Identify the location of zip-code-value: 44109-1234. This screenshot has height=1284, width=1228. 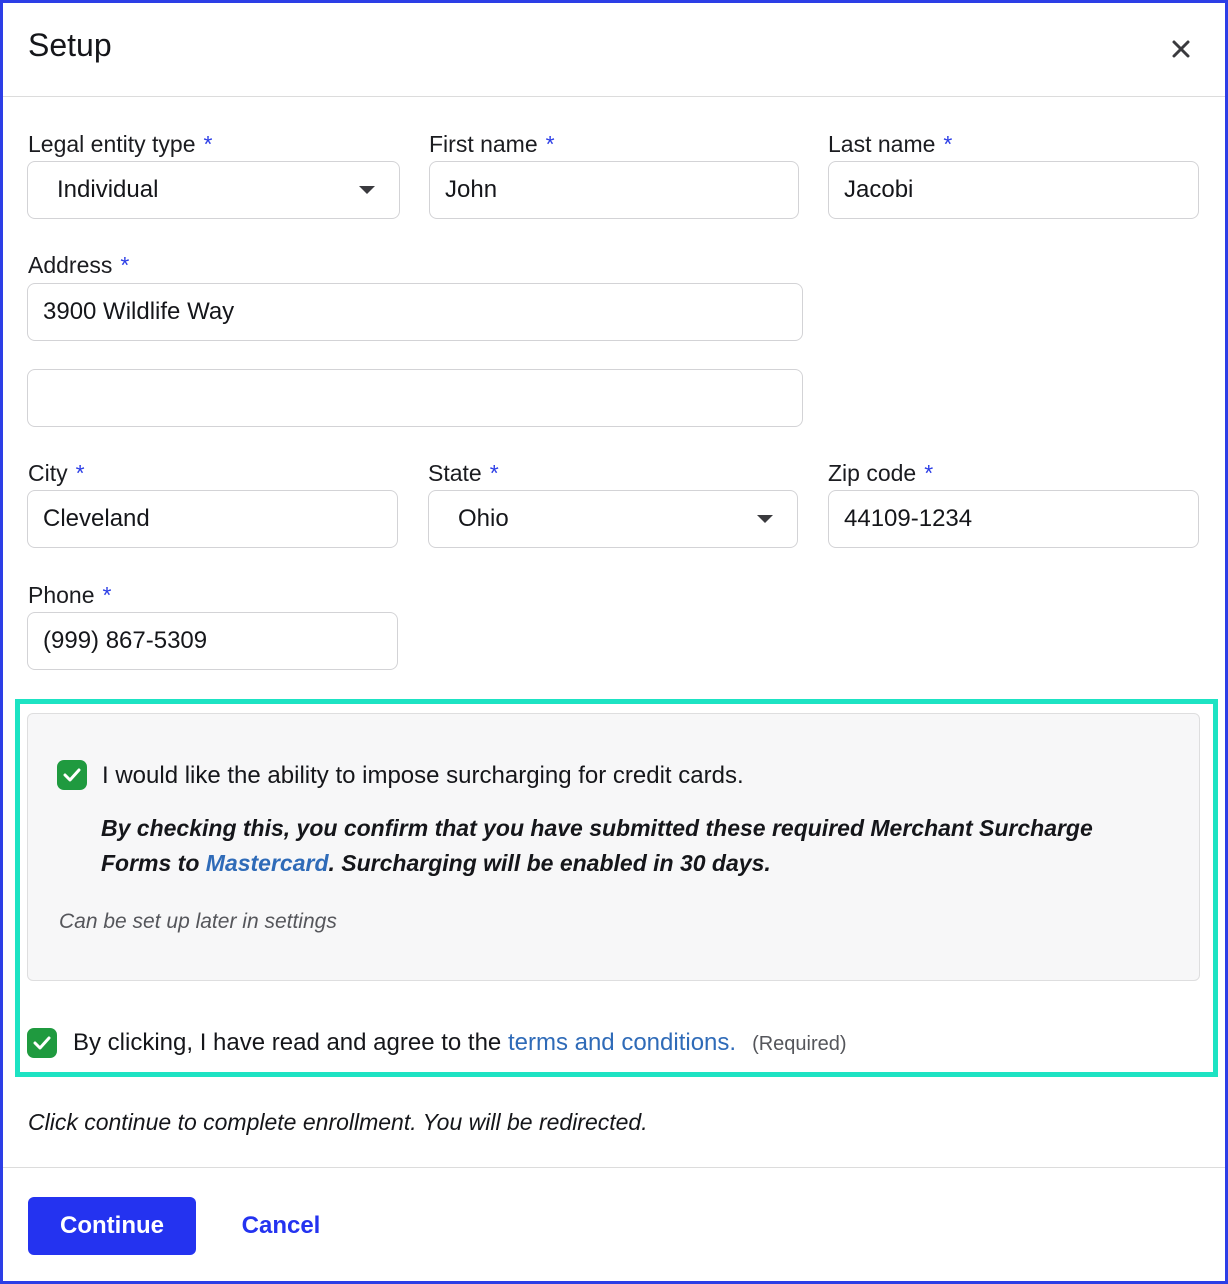
(908, 518).